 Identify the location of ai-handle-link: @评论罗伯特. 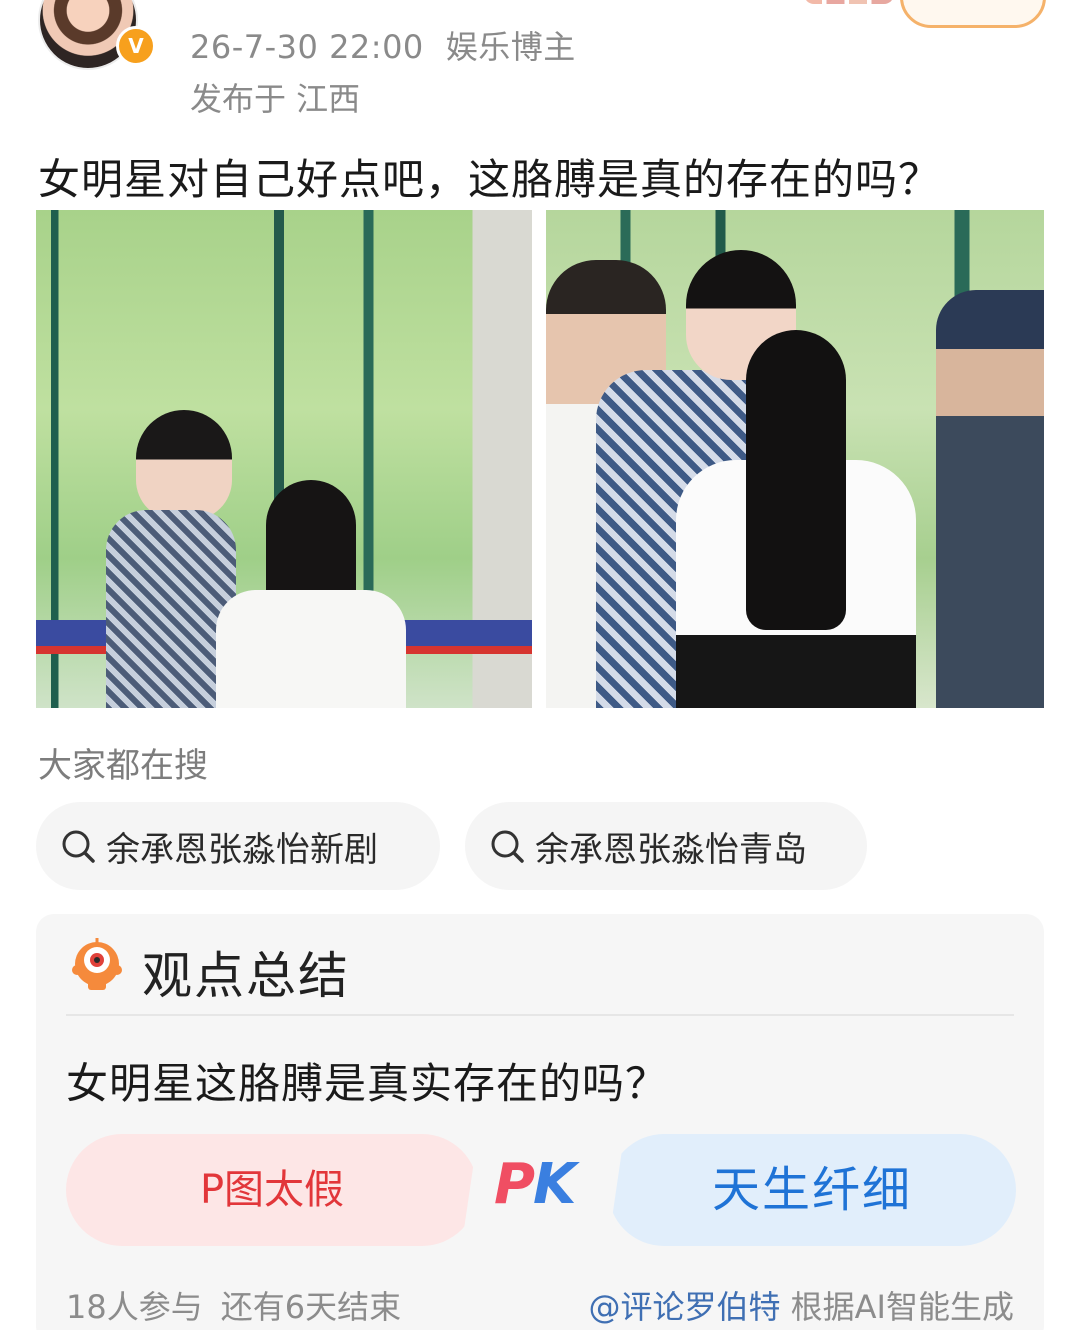
(684, 1307).